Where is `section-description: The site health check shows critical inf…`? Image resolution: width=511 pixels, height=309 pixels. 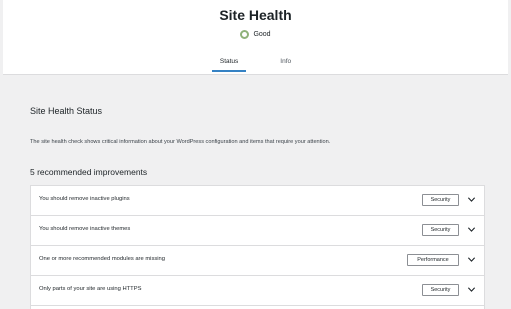 section-description: The site health check shows critical inf… is located at coordinates (180, 142).